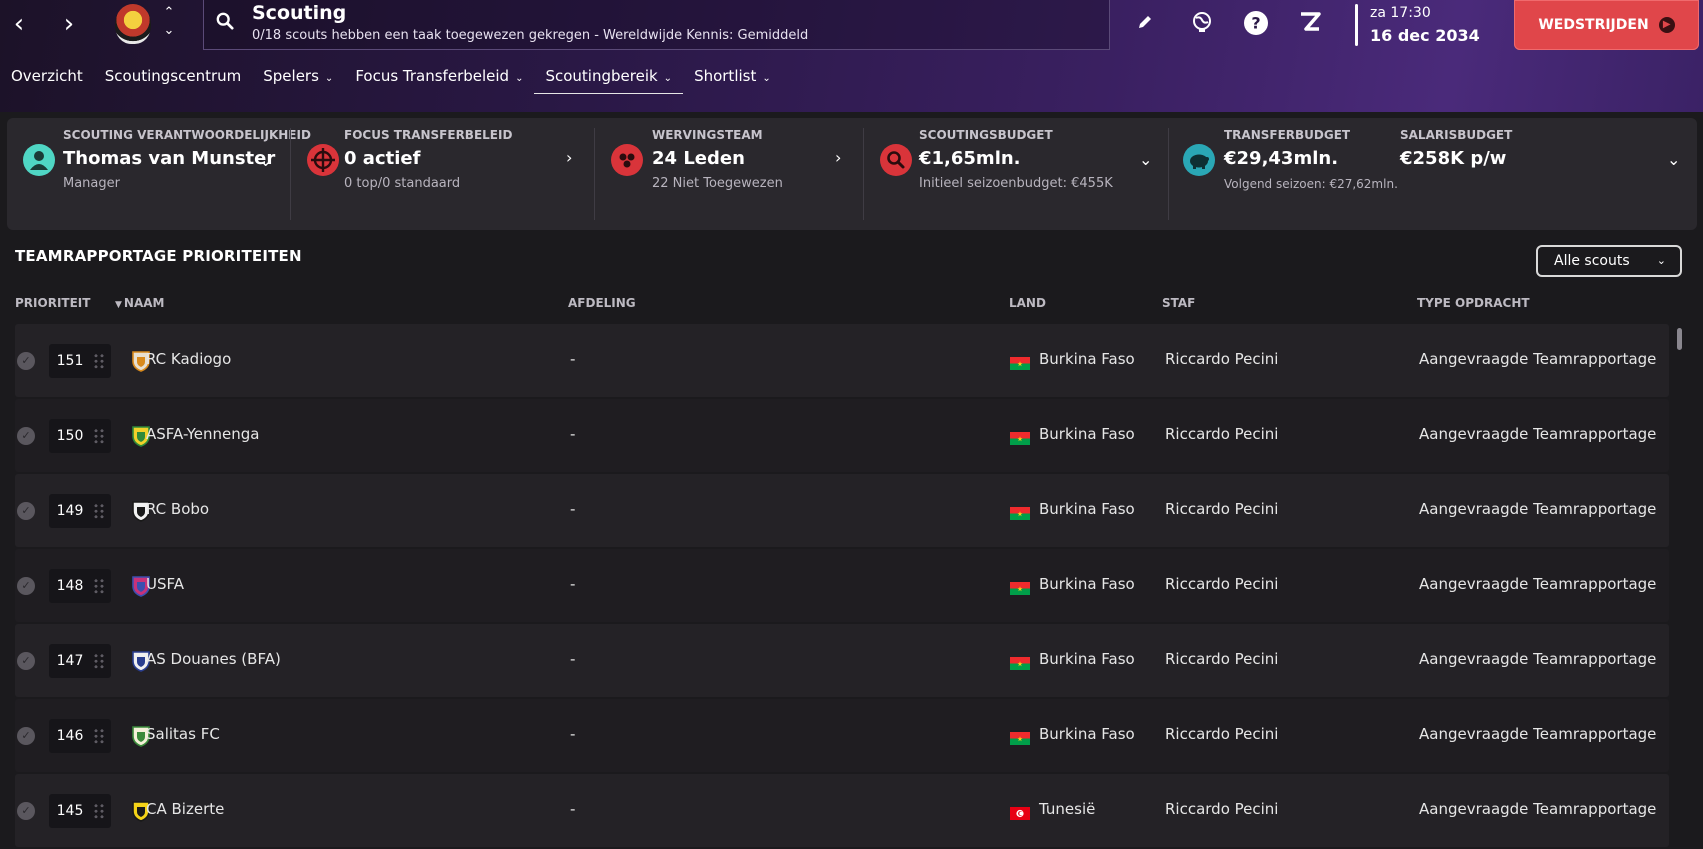  Describe the element at coordinates (70, 511) in the screenshot. I see `priority-number: 149` at that location.